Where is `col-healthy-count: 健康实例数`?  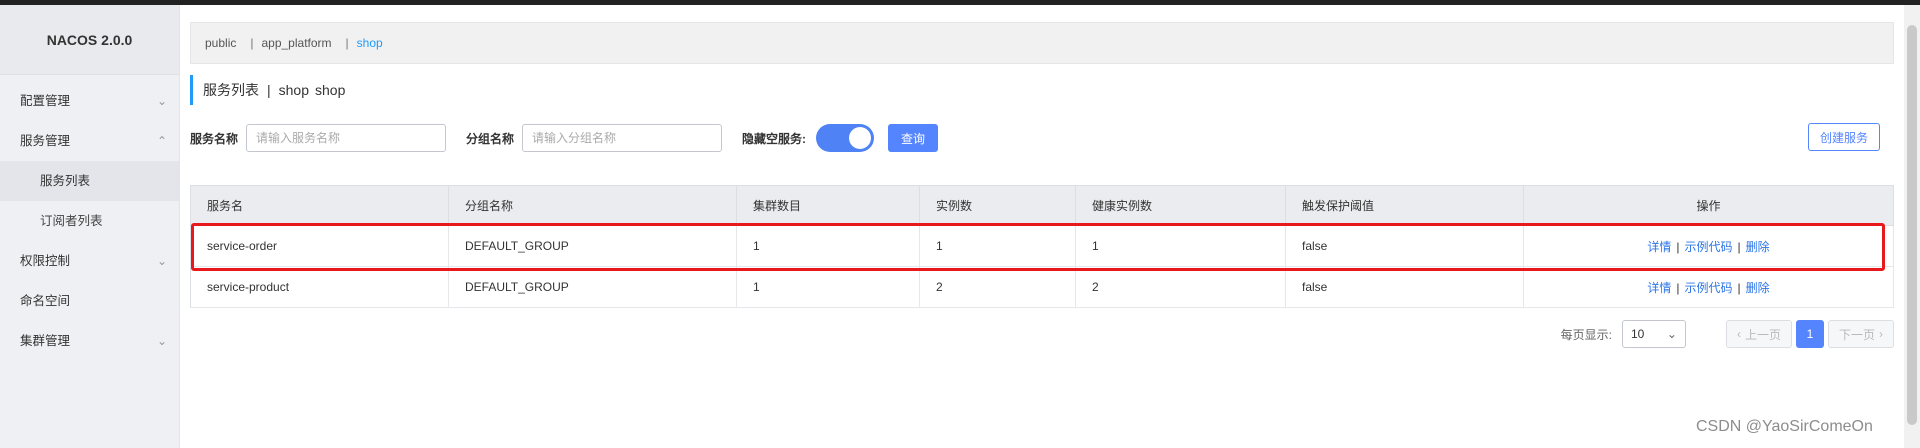
col-healthy-count: 健康实例数 is located at coordinates (1180, 205).